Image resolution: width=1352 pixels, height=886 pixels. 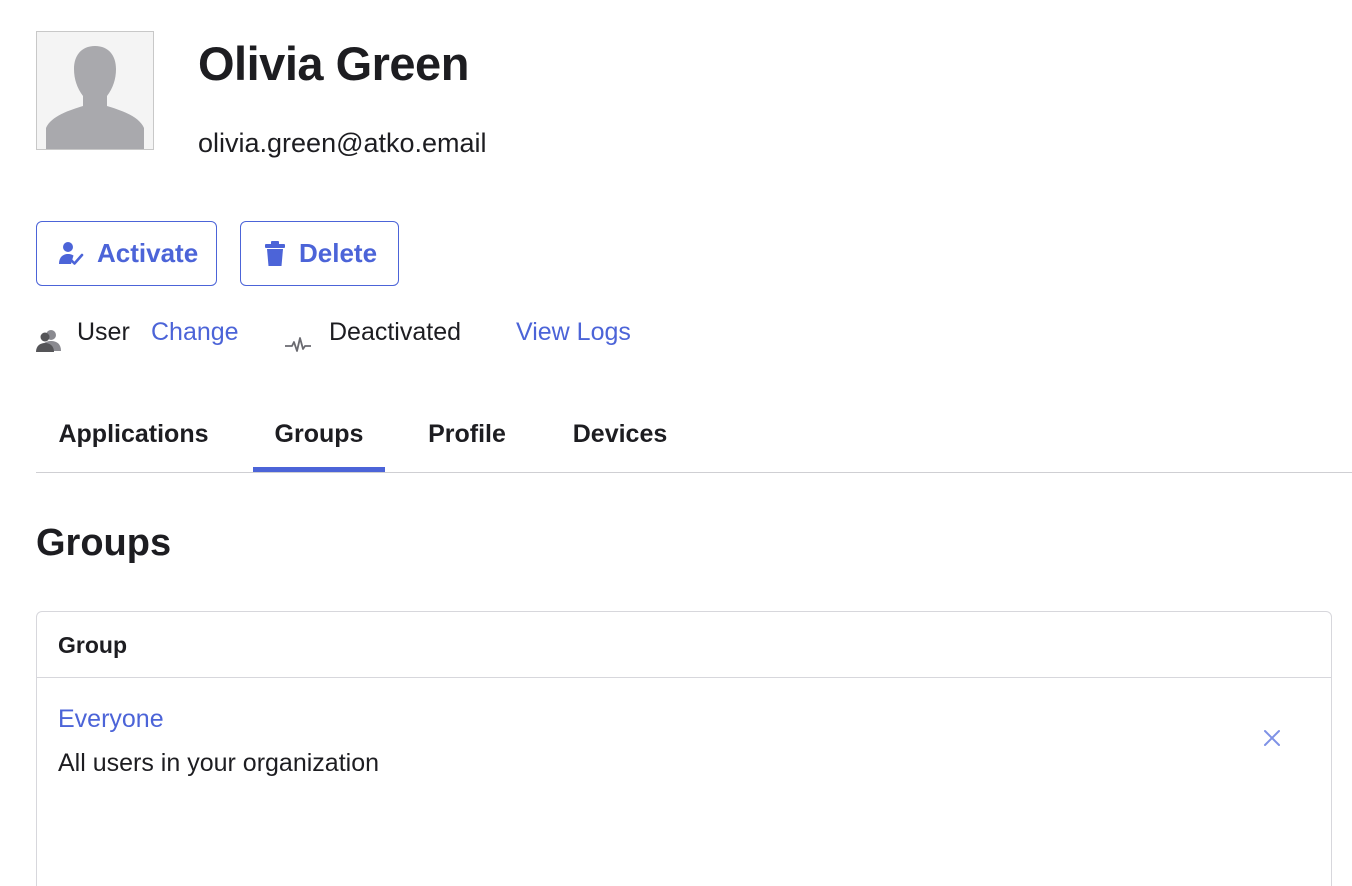 I want to click on tab-profile: Profile, so click(x=467, y=436).